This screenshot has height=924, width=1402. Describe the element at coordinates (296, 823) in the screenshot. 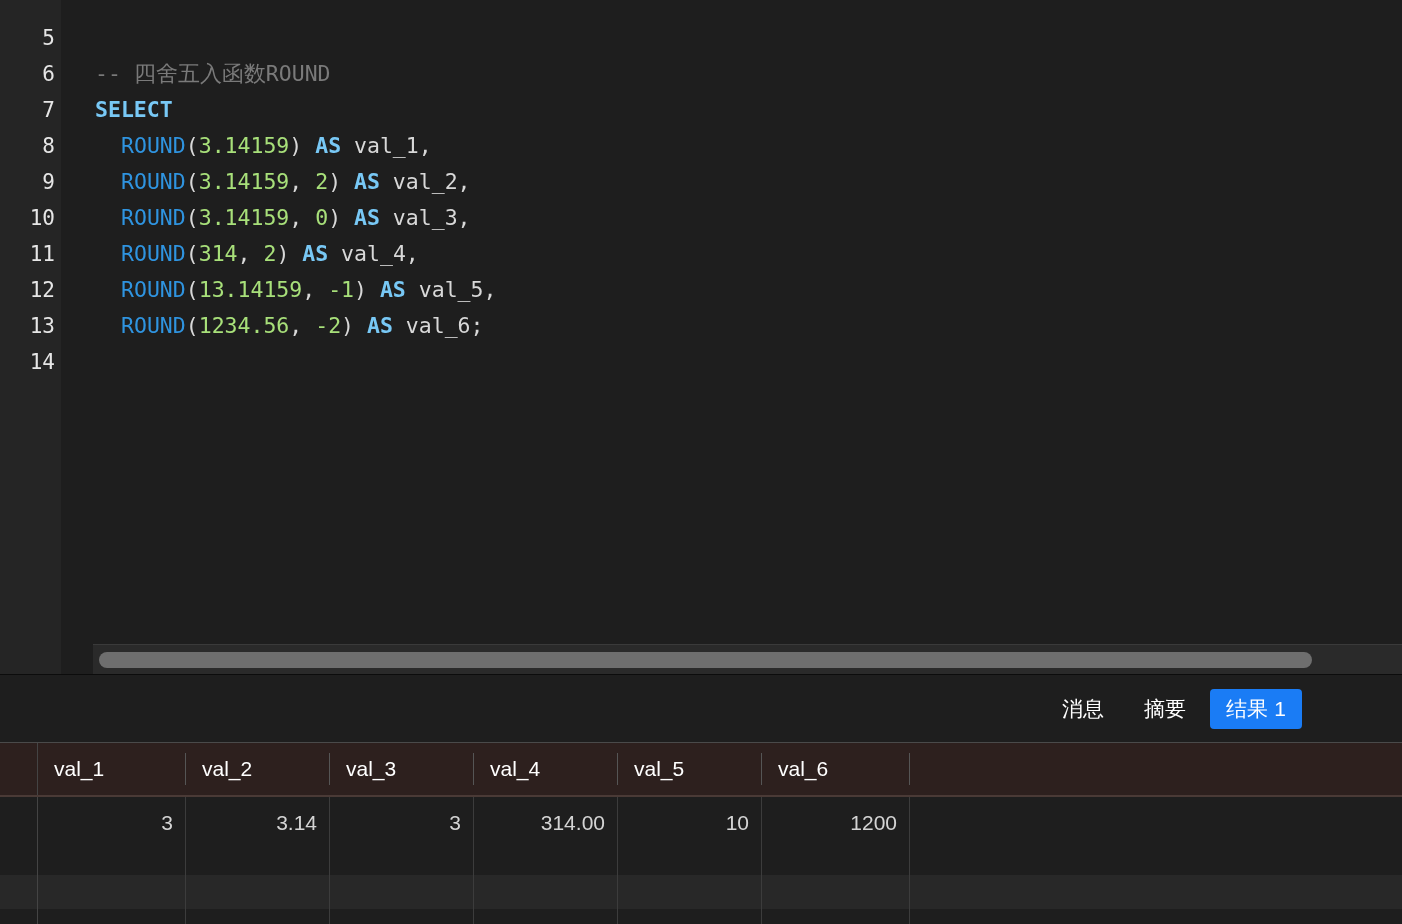

I see `table-cell-text: 3.14` at that location.